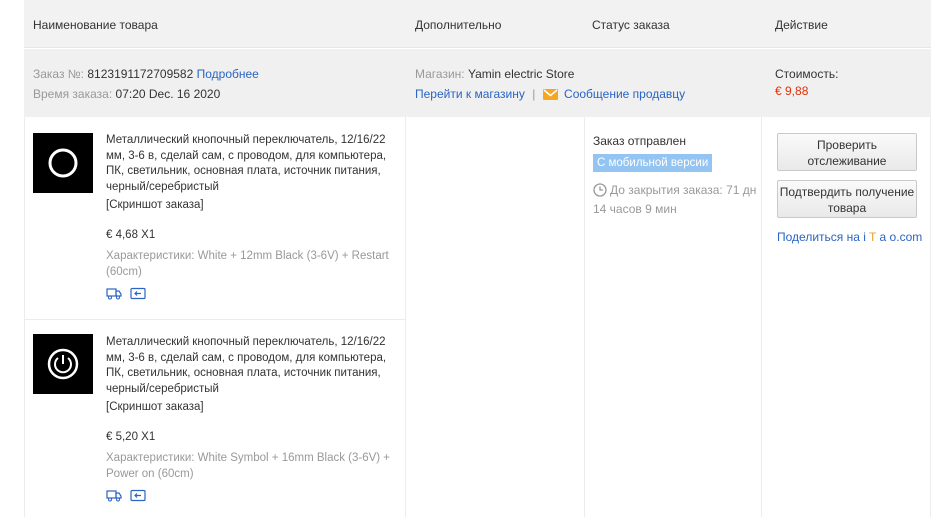 Image resolution: width=951 pixels, height=517 pixels. I want to click on order-close-countdown: До закрытия заказа: 71 дн 14 часов 9 мин, so click(678, 199).